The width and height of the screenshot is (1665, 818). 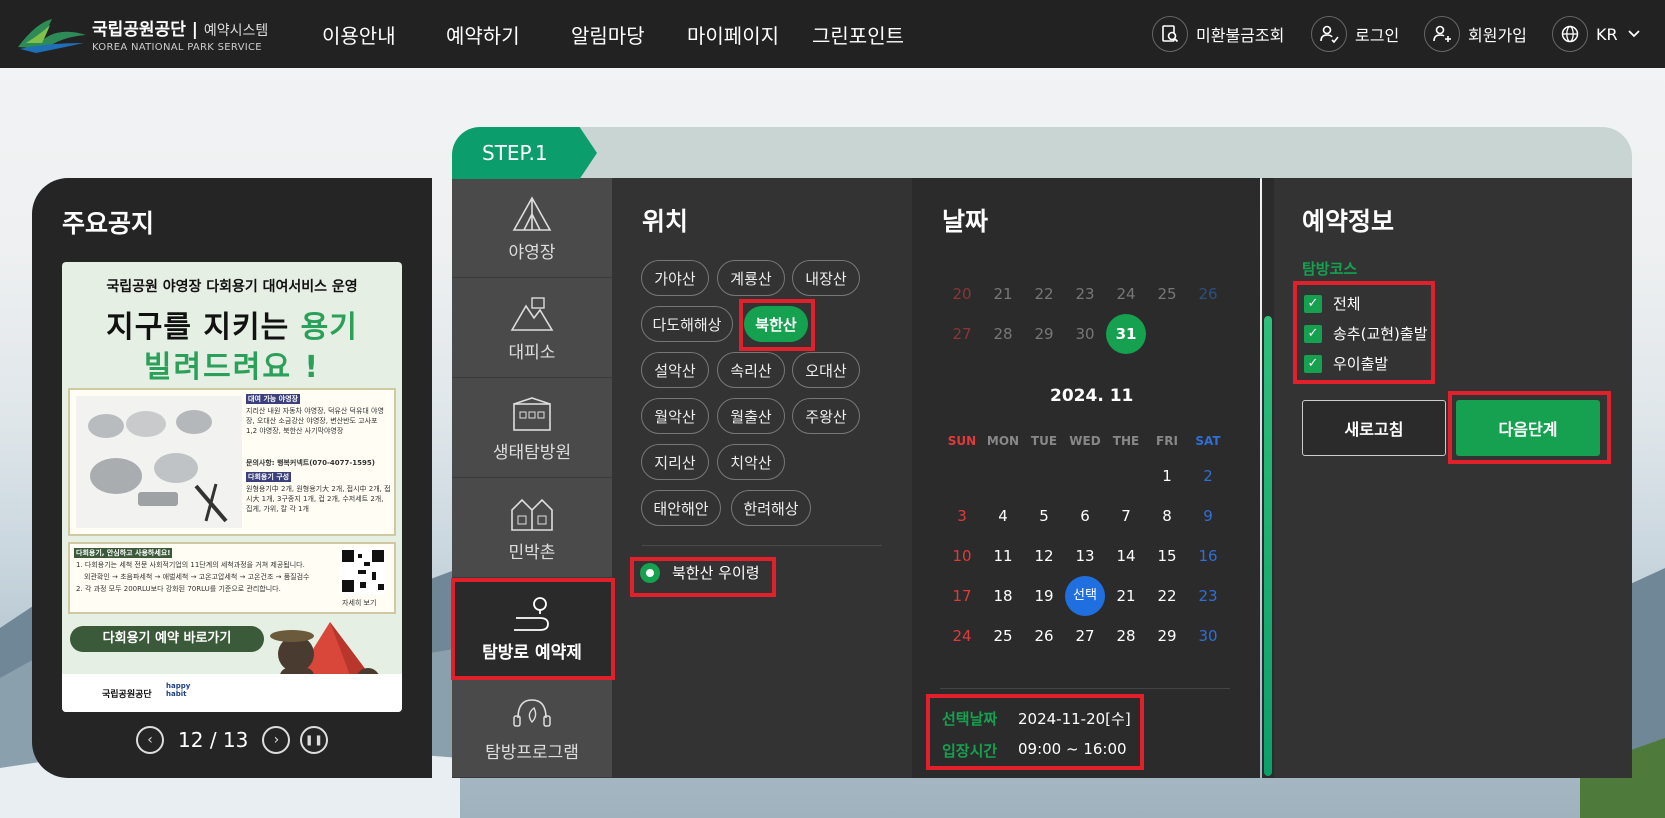 I want to click on trail-radio-option: 북한산 우이령, so click(x=700, y=572).